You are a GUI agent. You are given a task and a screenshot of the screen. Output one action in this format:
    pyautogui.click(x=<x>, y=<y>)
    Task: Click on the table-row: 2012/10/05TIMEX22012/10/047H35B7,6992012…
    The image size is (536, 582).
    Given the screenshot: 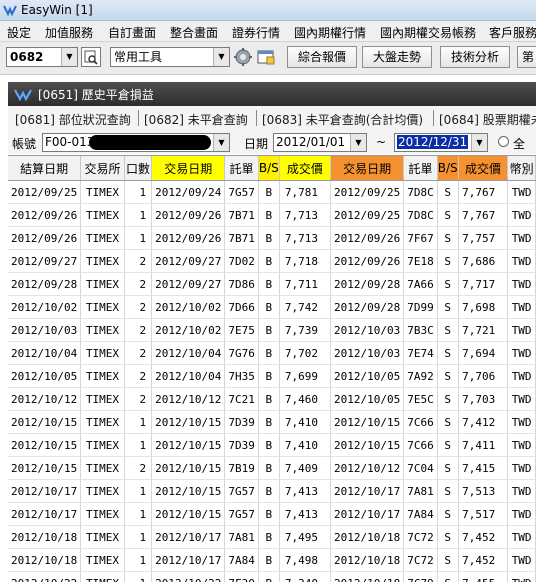 What is the action you would take?
    pyautogui.click(x=272, y=376)
    